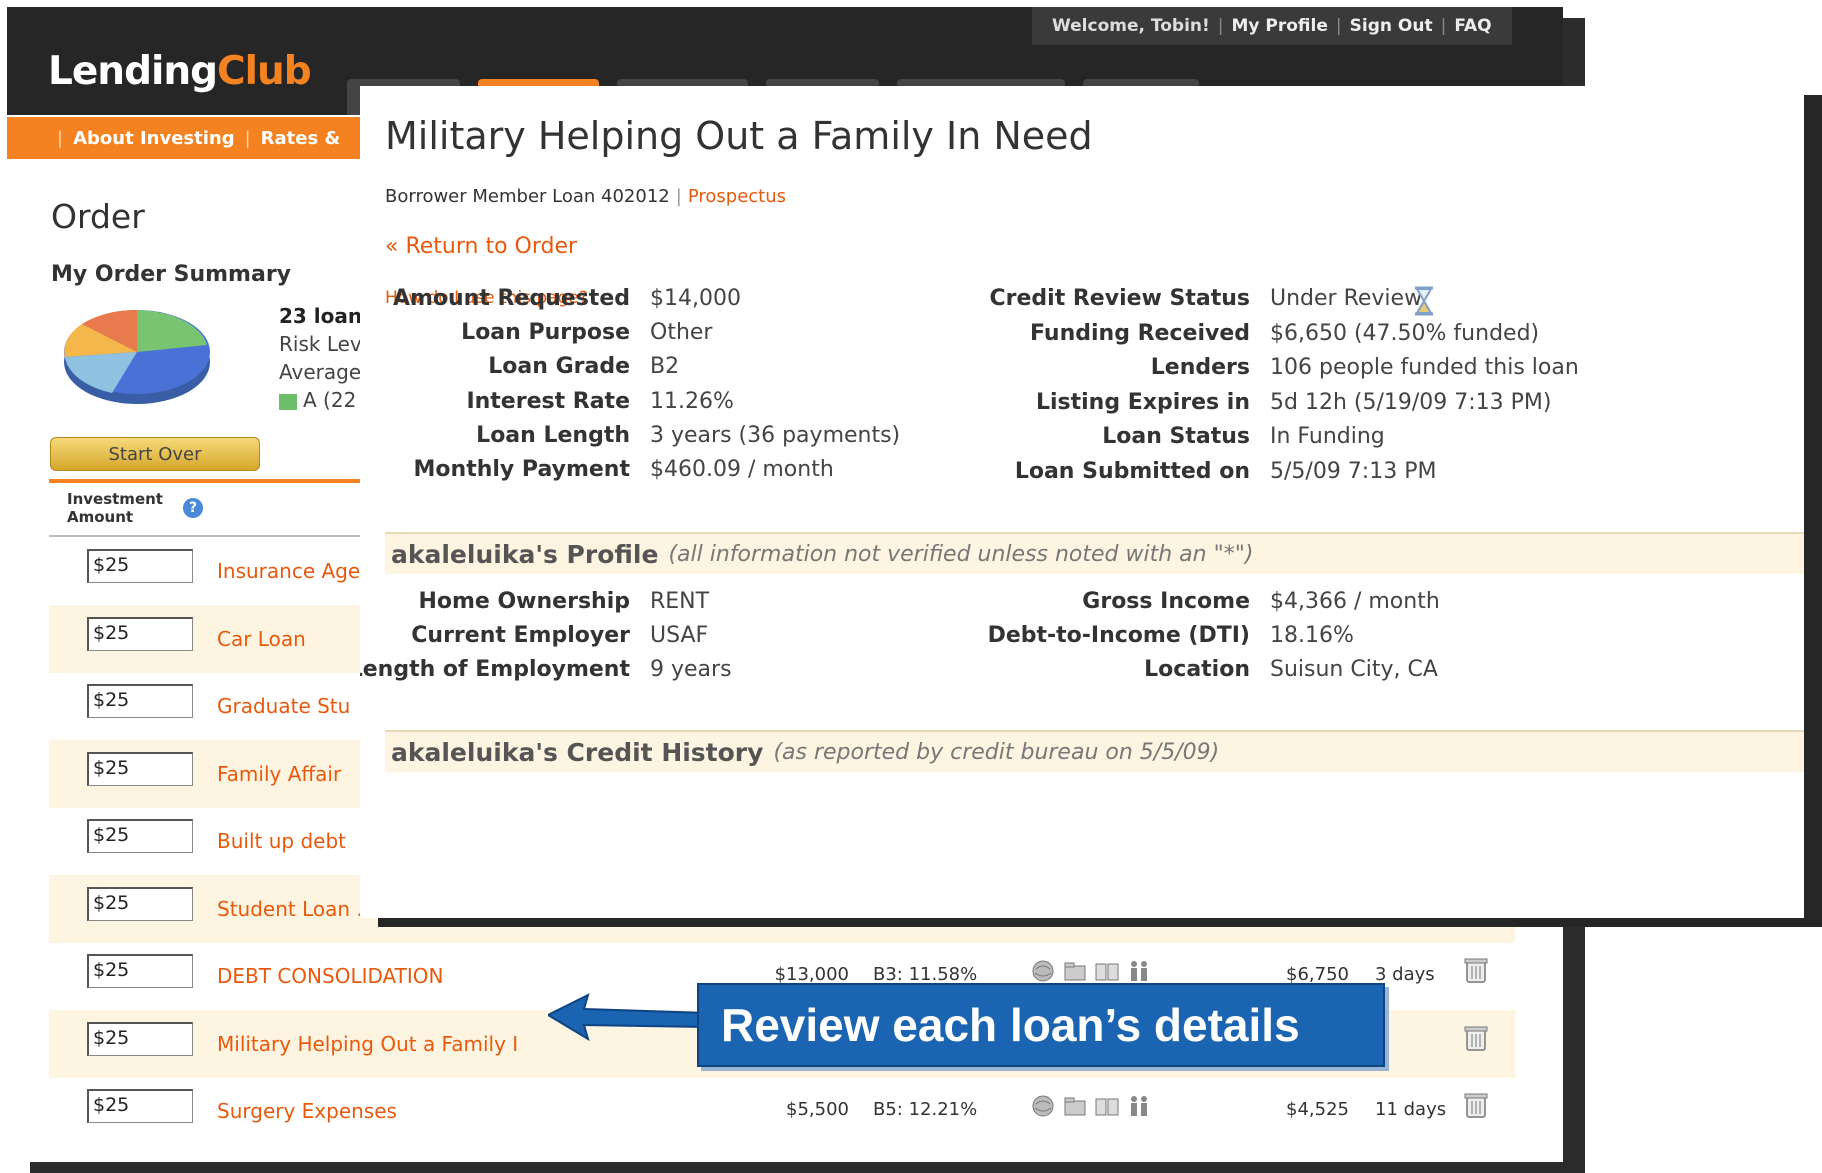  I want to click on field-value: $460.09 / month, so click(742, 469).